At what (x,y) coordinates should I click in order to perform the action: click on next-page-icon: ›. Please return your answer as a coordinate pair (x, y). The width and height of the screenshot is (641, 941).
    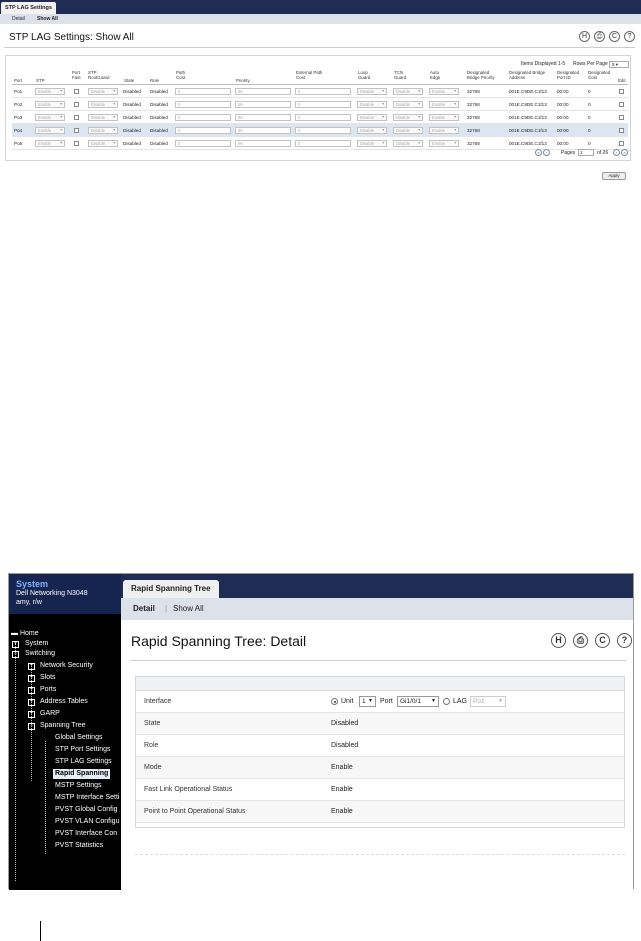
    Looking at the image, I should click on (616, 152).